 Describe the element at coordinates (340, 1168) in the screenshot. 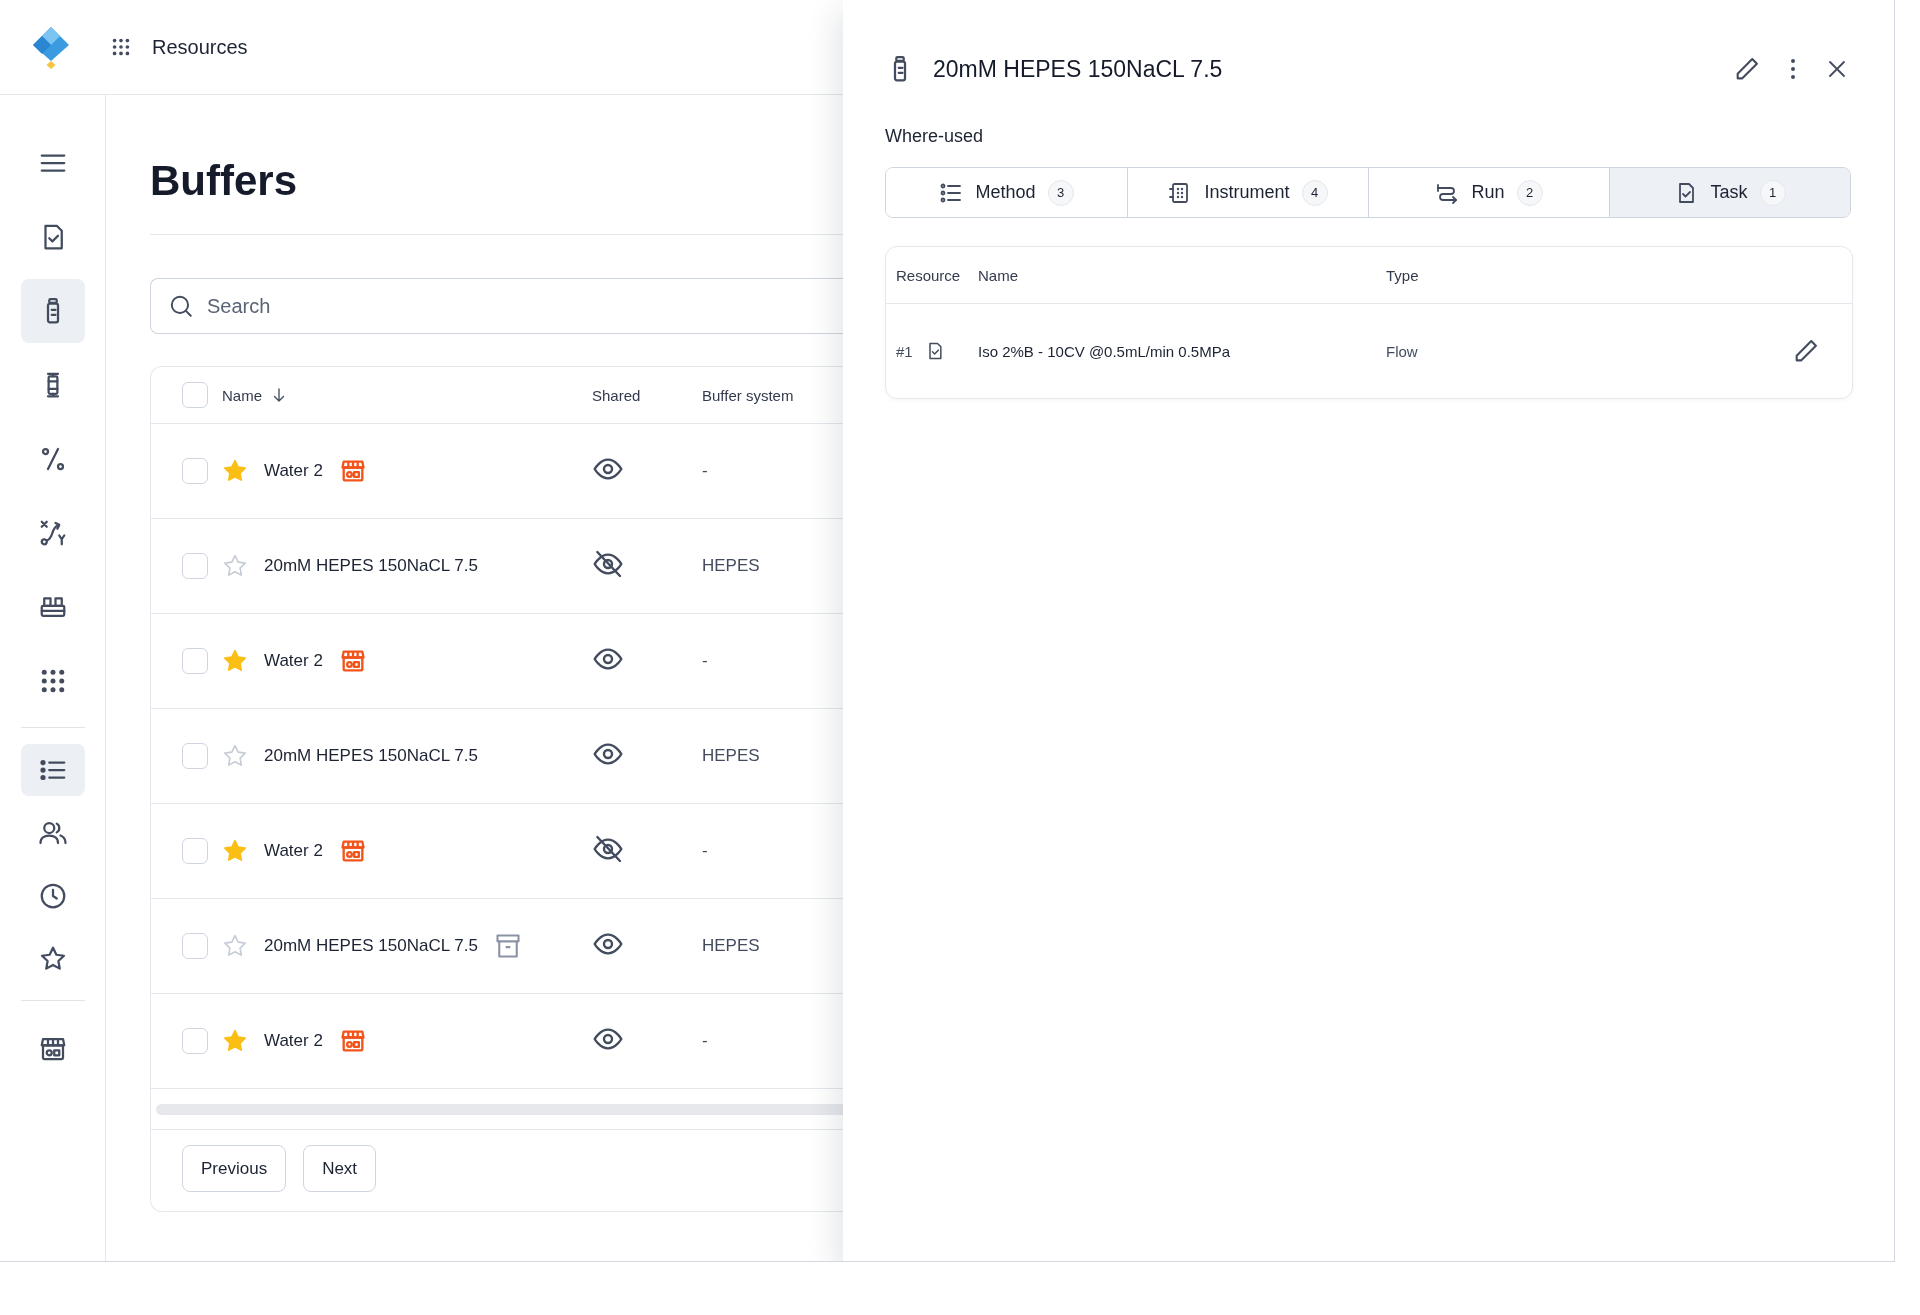

I see `pagination-button: Next` at that location.